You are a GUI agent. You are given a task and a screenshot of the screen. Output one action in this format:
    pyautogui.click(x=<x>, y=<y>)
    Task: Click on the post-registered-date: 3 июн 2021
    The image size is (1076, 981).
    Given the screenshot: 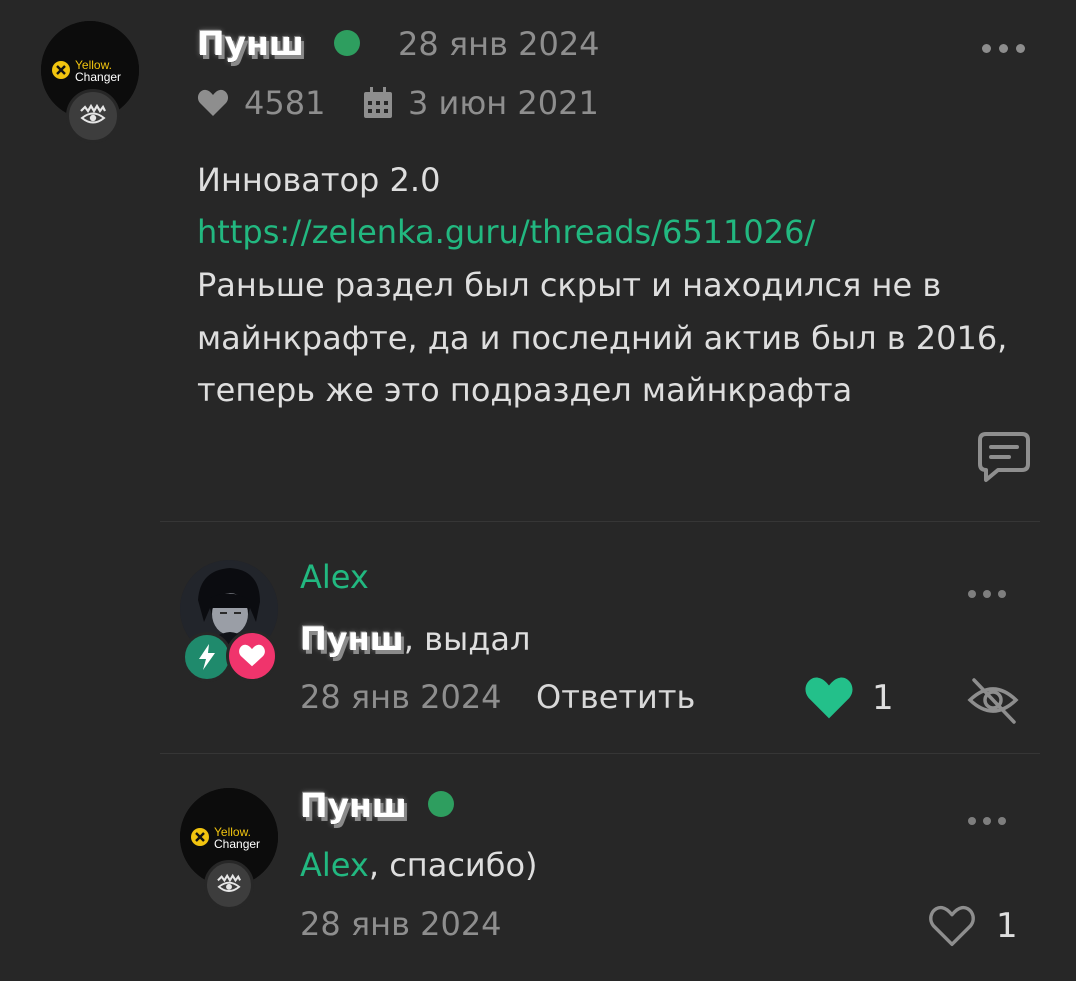 What is the action you would take?
    pyautogui.click(x=503, y=103)
    